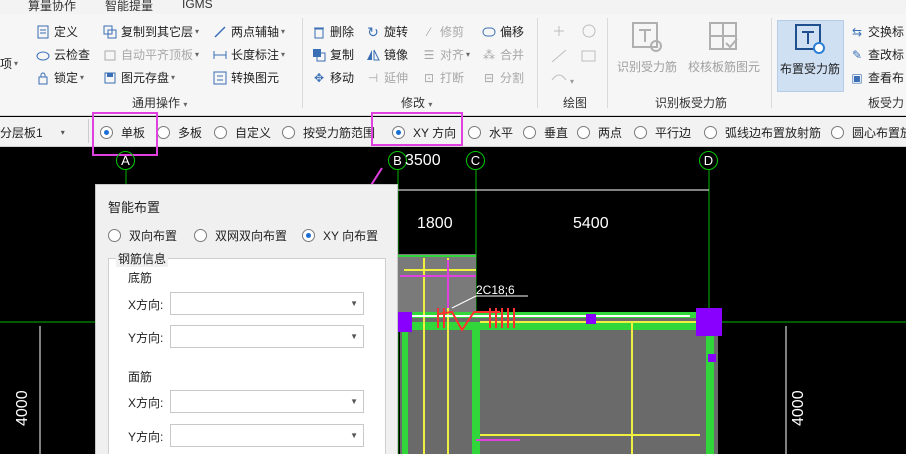 The width and height of the screenshot is (906, 454). What do you see at coordinates (429, 55) in the screenshot?
I see `align-icon: ☰` at bounding box center [429, 55].